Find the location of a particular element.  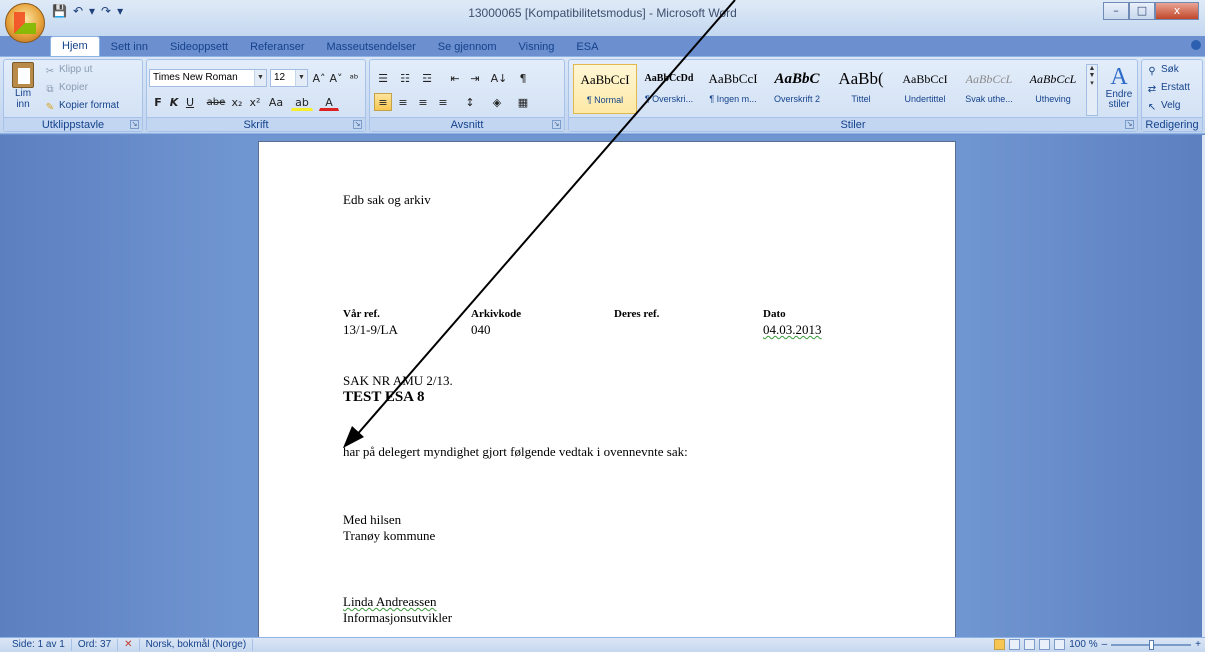

zoom-out-button: – is located at coordinates (1105, 644).